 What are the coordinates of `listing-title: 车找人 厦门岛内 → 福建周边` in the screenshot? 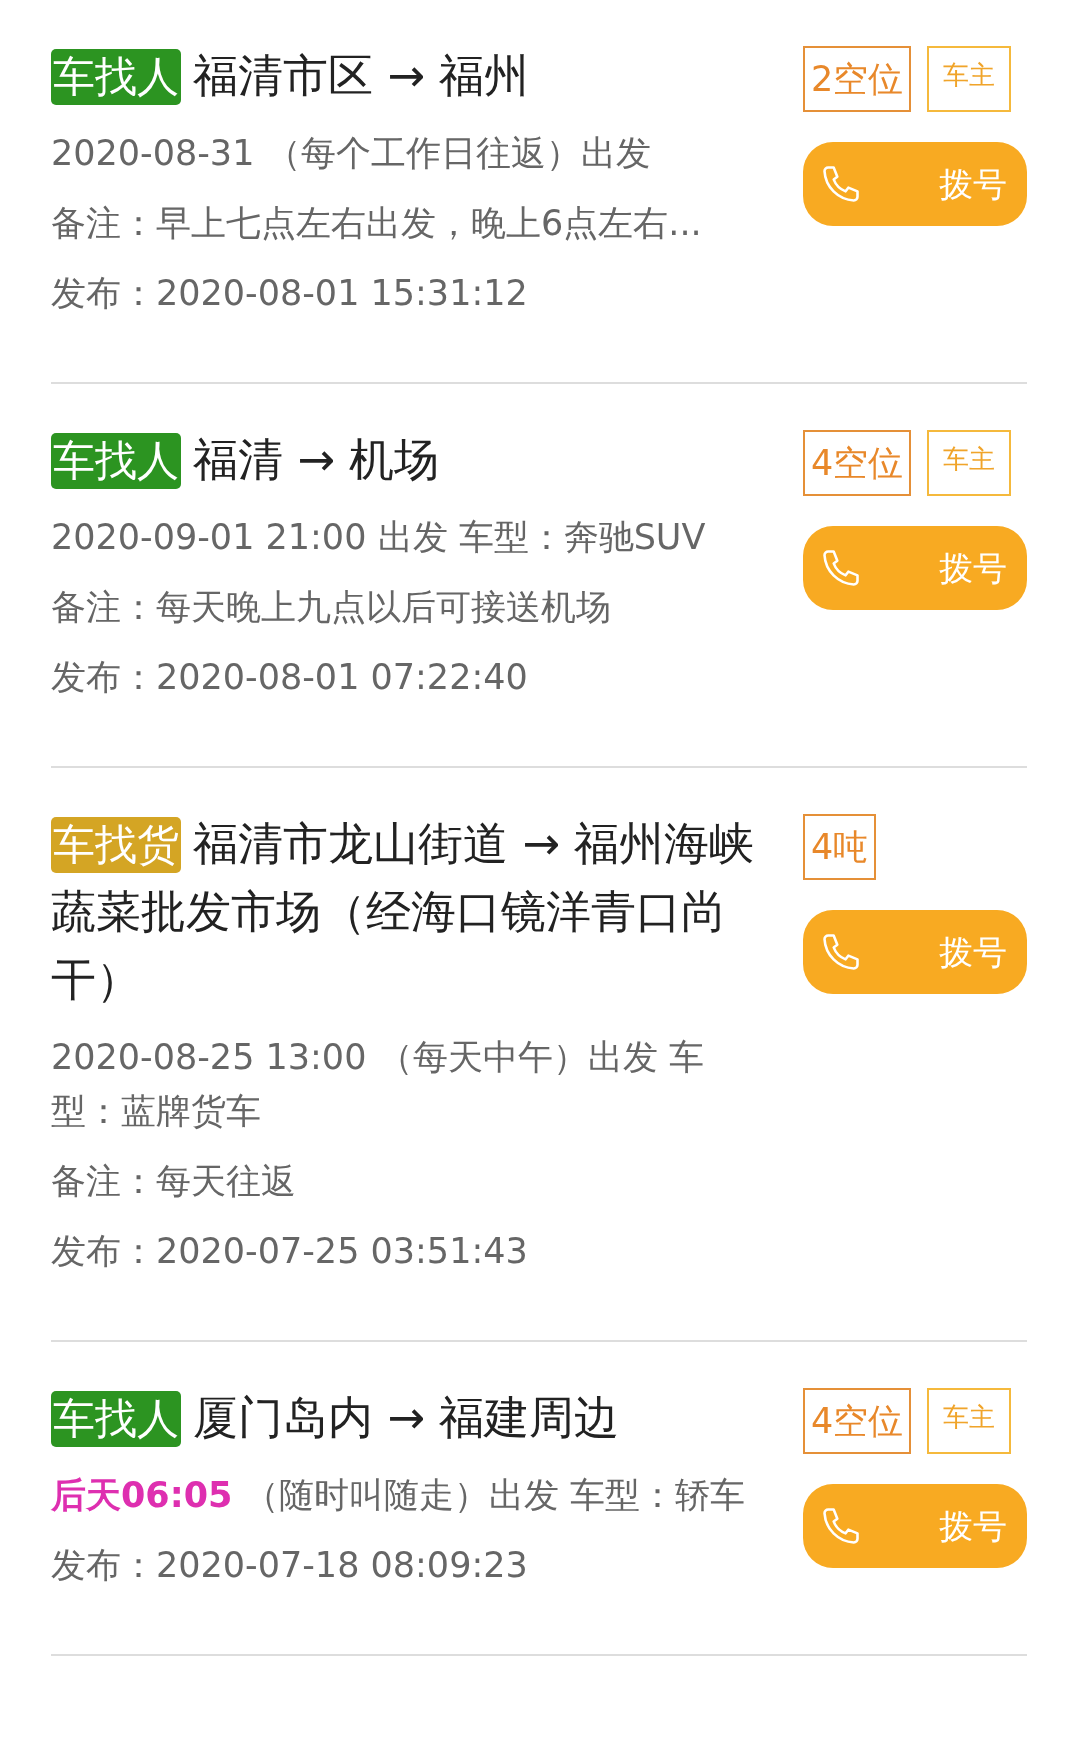 It's located at (406, 1418).